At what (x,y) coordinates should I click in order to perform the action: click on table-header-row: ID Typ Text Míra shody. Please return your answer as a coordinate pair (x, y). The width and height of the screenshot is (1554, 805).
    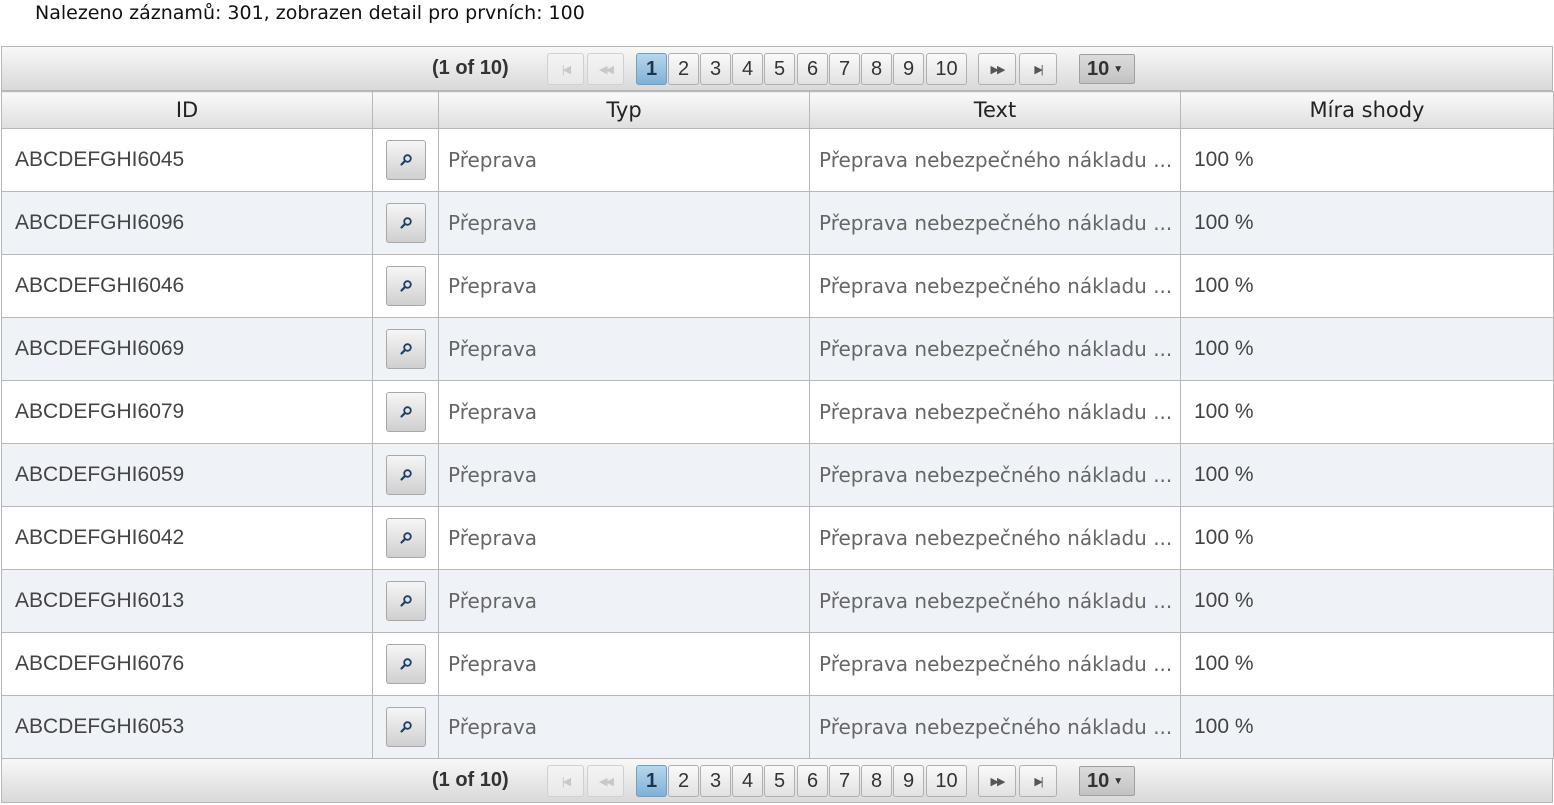
    Looking at the image, I should click on (777, 110).